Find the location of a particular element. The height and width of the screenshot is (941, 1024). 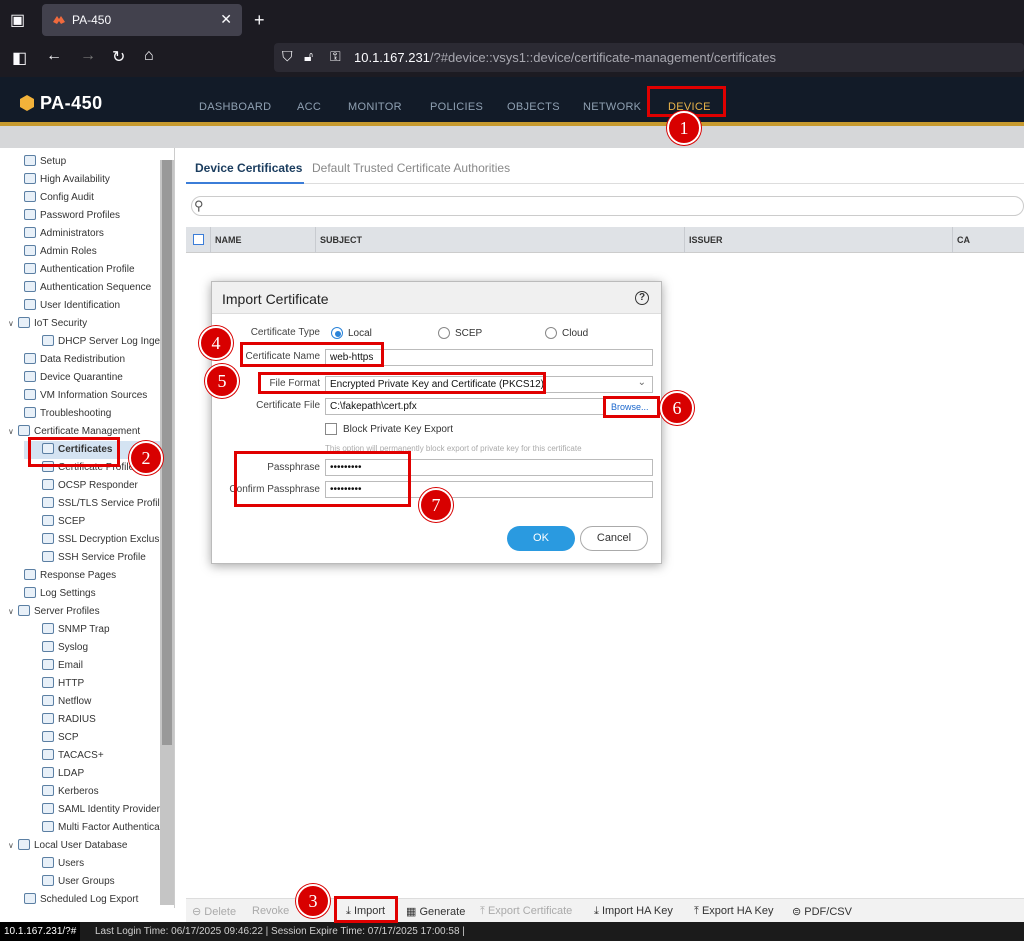

import-ha-key-button: ⤓ Import HA Key is located at coordinates (633, 911).